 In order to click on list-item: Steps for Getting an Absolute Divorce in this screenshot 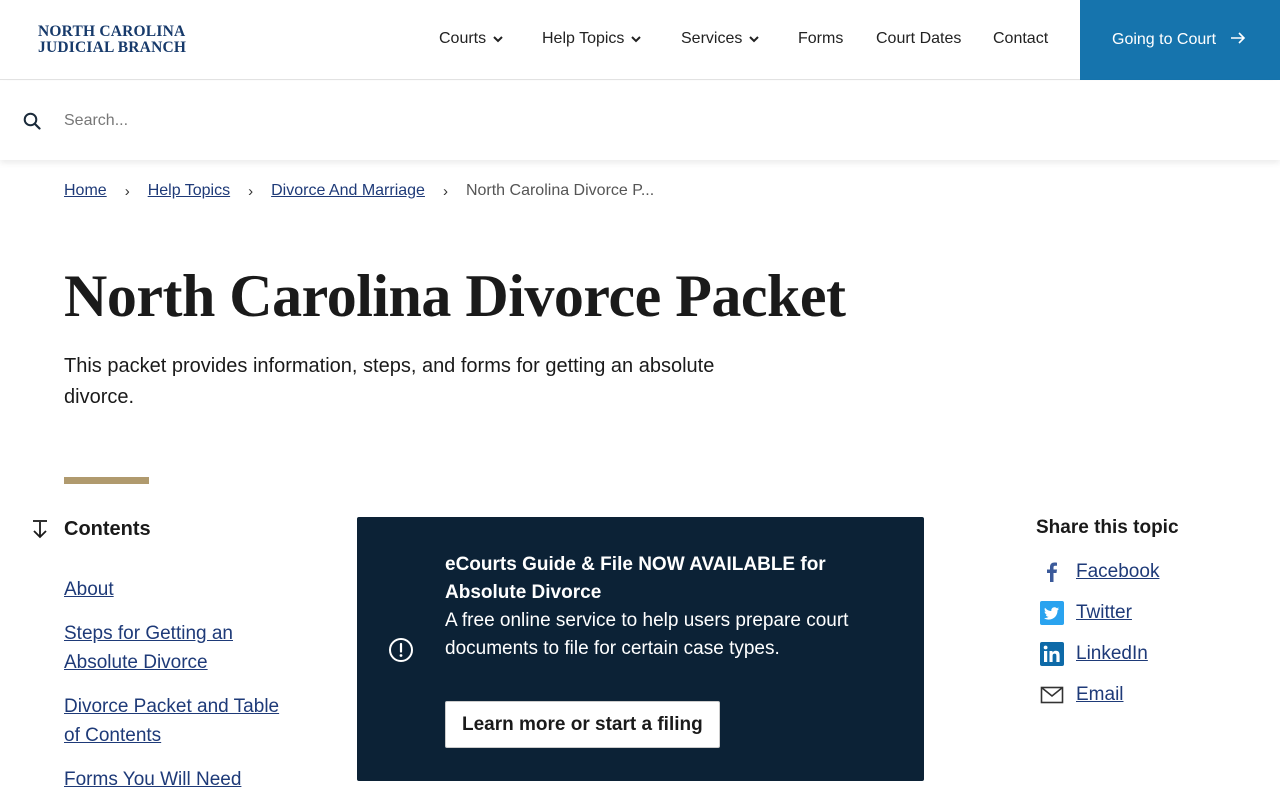, I will do `click(174, 648)`.